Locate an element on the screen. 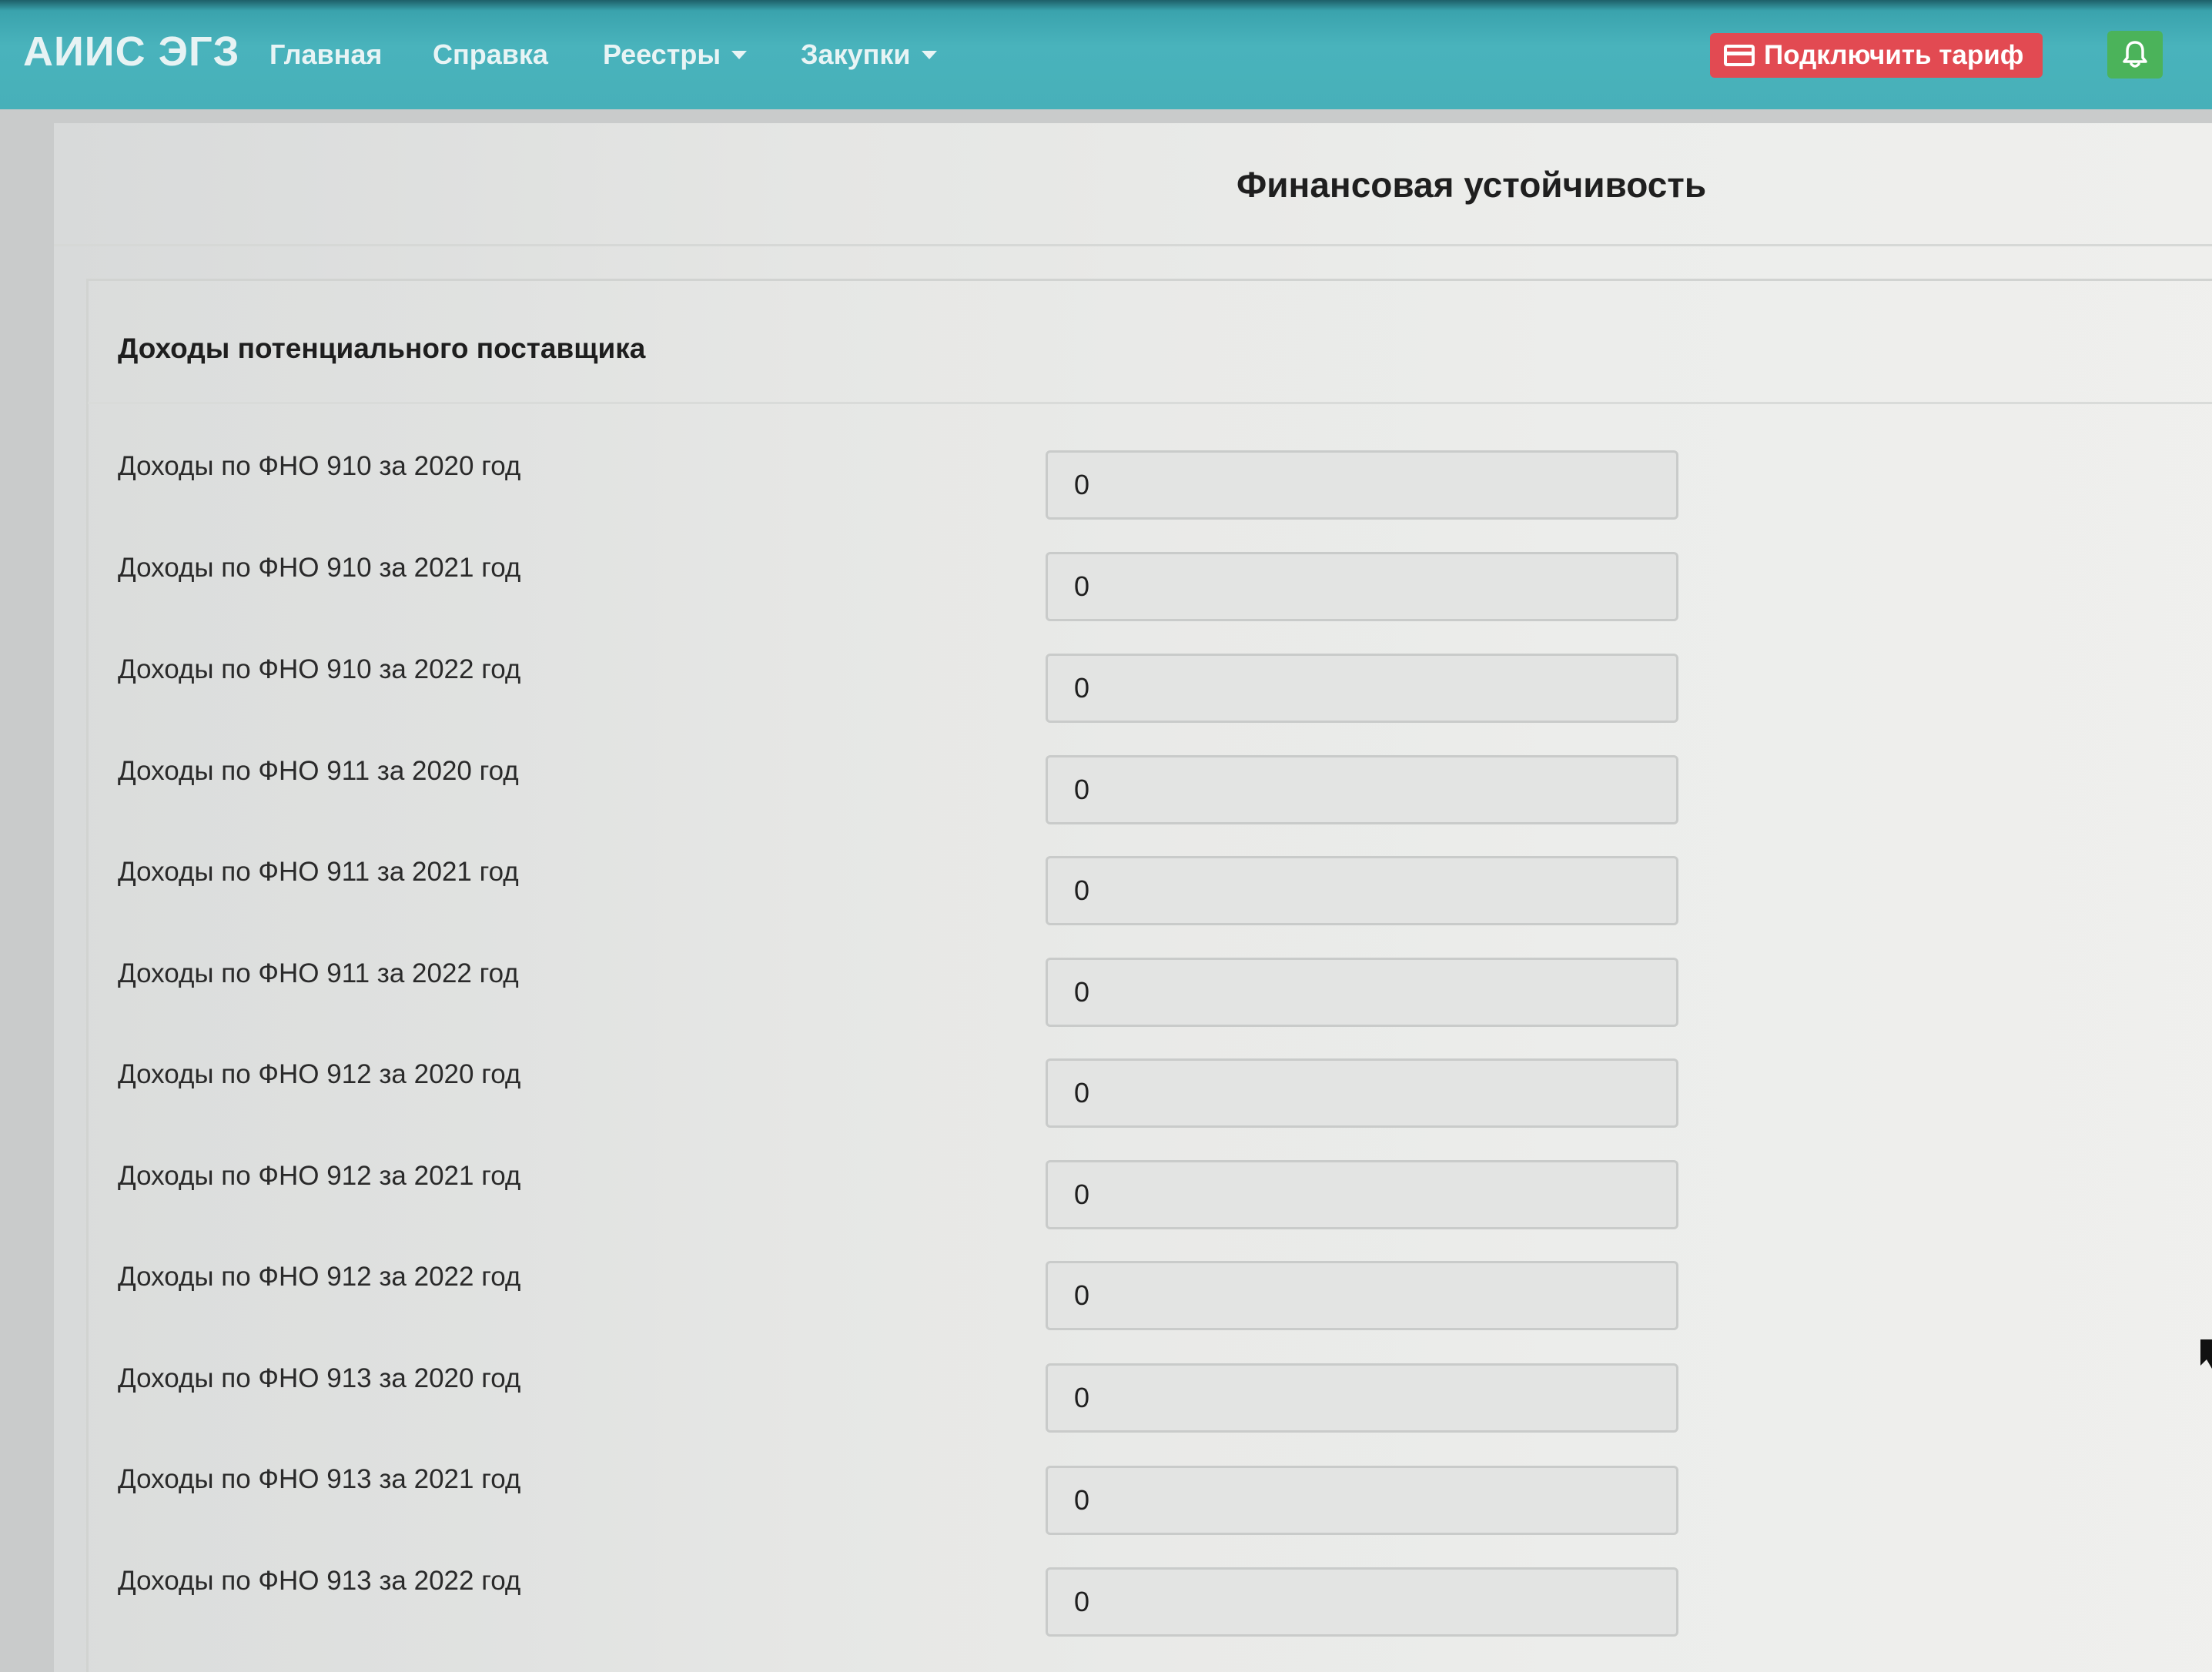 This screenshot has height=1672, width=2212. field-label-fno910-2021: Доходы по ФНО 910 за 2021 год is located at coordinates (319, 568).